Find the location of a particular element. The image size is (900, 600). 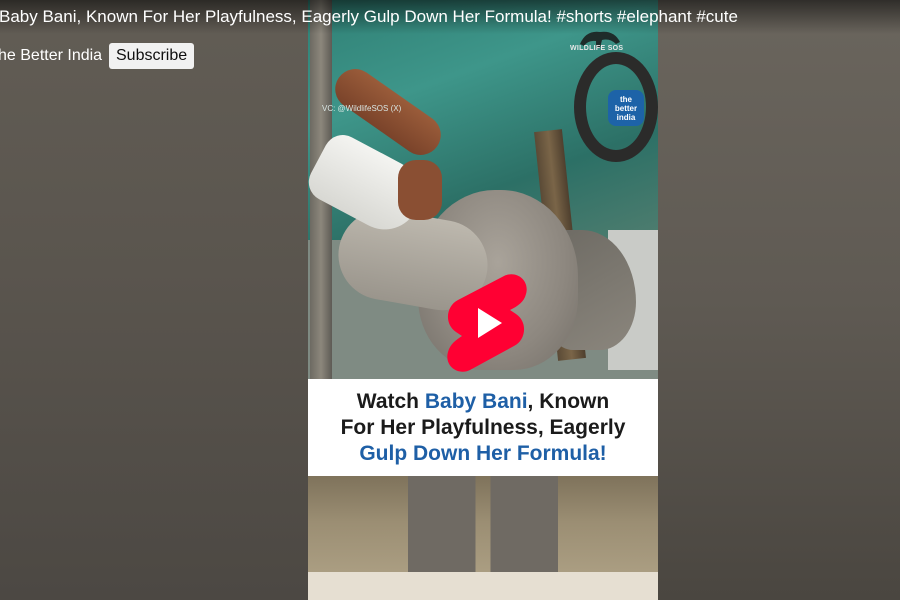

wildlife-sos-watermark: WILDLIFE SOS is located at coordinates (597, 48).